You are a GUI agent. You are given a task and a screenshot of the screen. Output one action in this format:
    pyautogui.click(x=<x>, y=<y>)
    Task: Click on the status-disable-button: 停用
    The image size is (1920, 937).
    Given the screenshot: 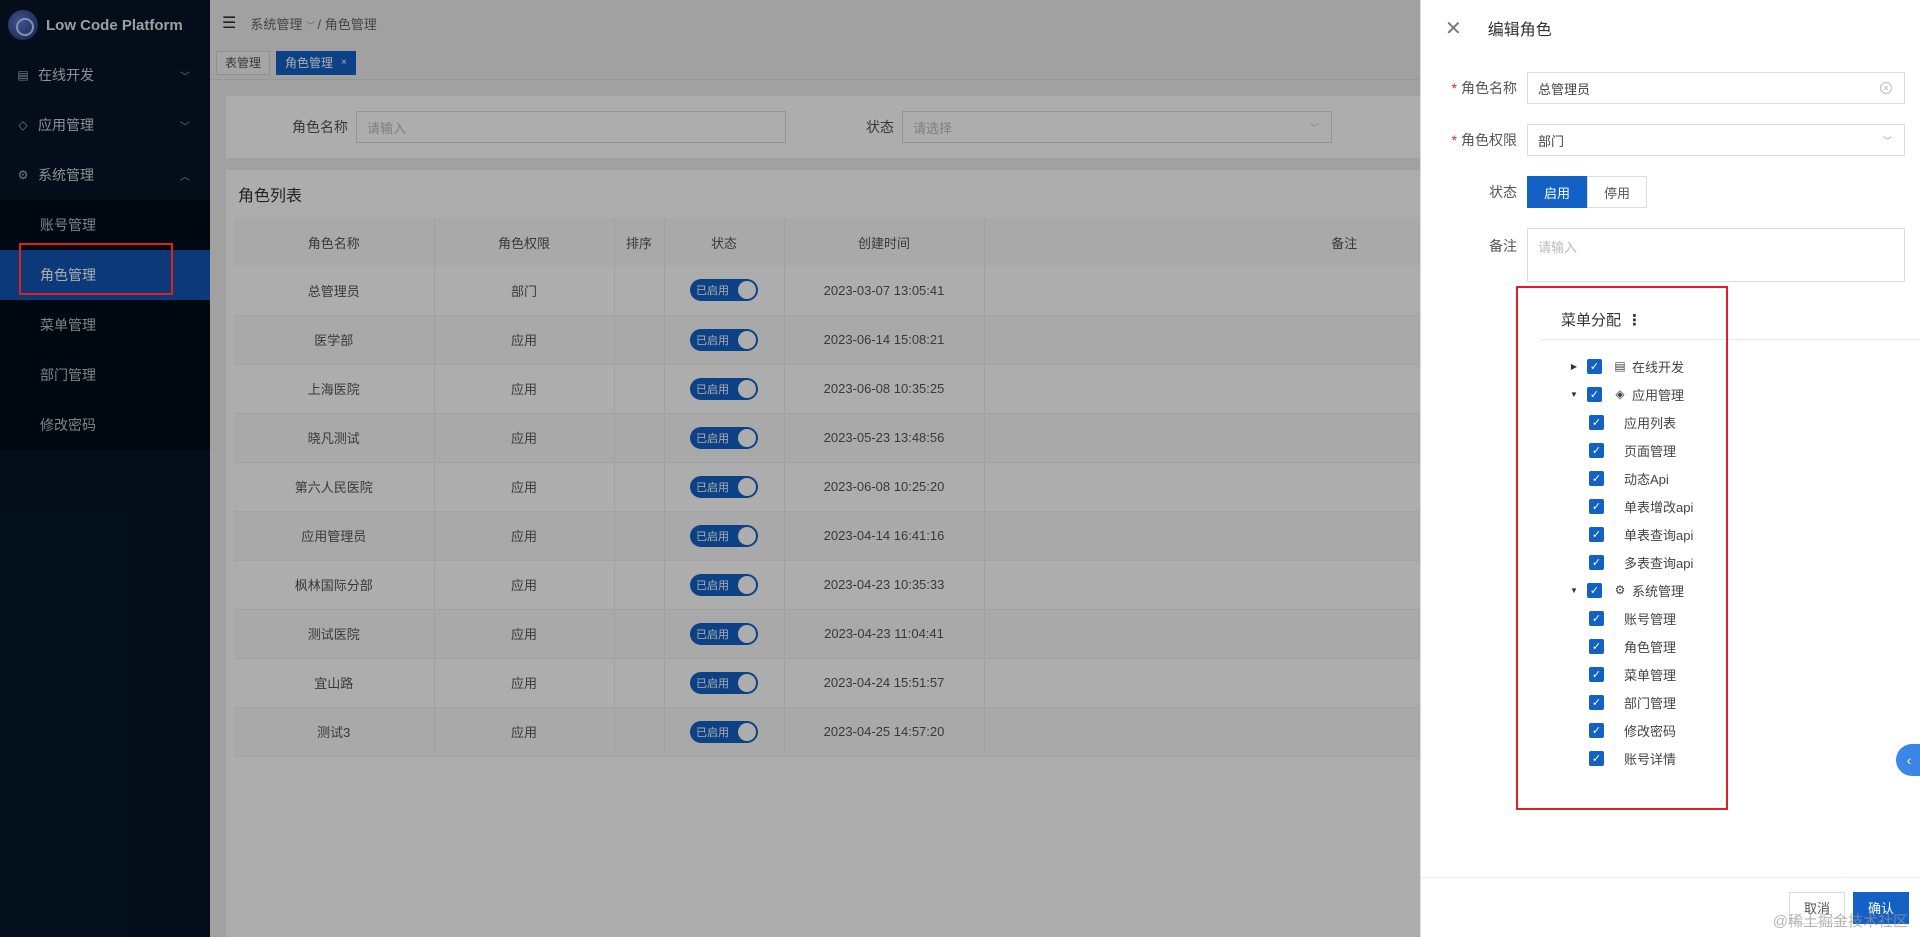 What is the action you would take?
    pyautogui.click(x=1617, y=192)
    